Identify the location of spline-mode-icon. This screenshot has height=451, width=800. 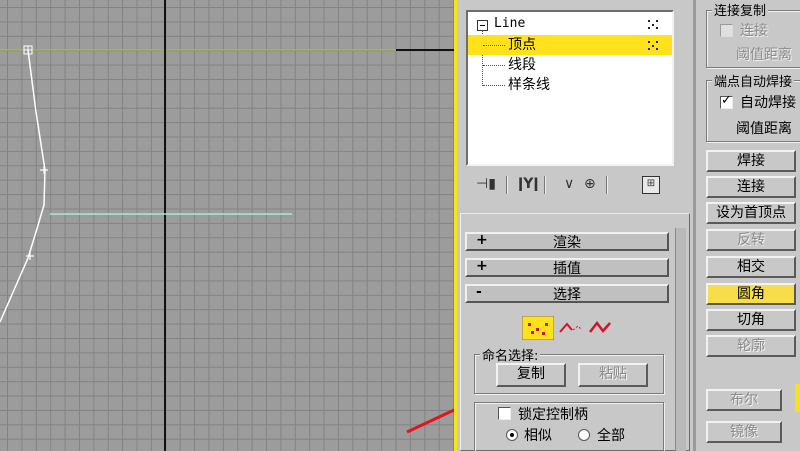
(601, 328).